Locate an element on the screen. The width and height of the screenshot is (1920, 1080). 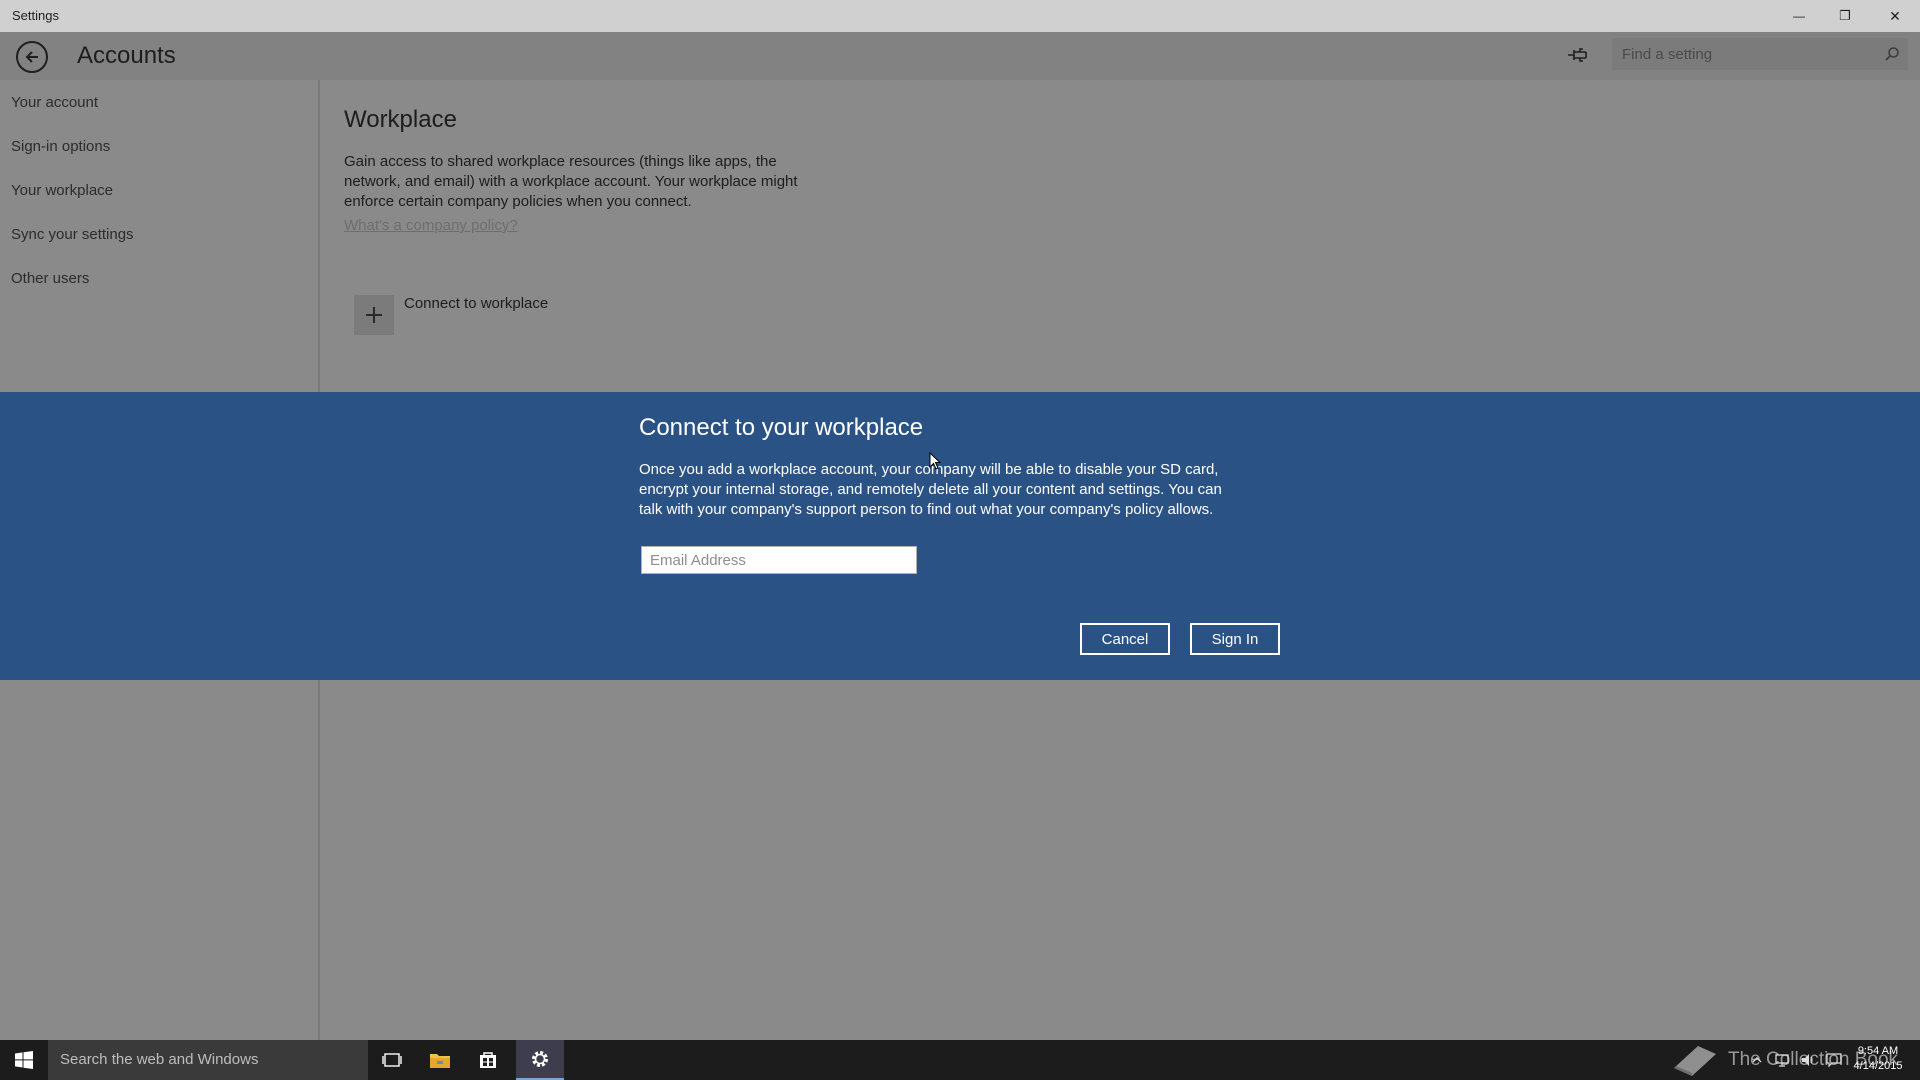
search-box is located at coordinates (1760, 54).